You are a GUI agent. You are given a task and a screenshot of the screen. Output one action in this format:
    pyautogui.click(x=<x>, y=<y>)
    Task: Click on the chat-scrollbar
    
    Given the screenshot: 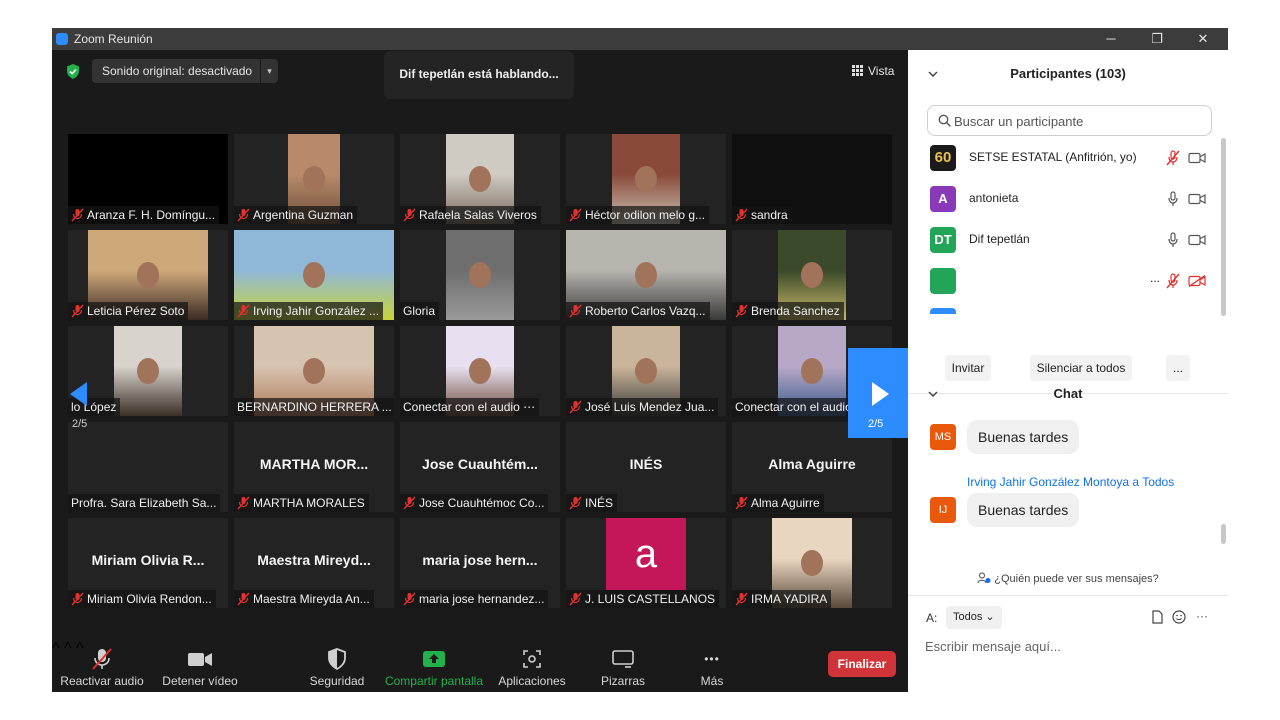 What is the action you would take?
    pyautogui.click(x=1223, y=534)
    